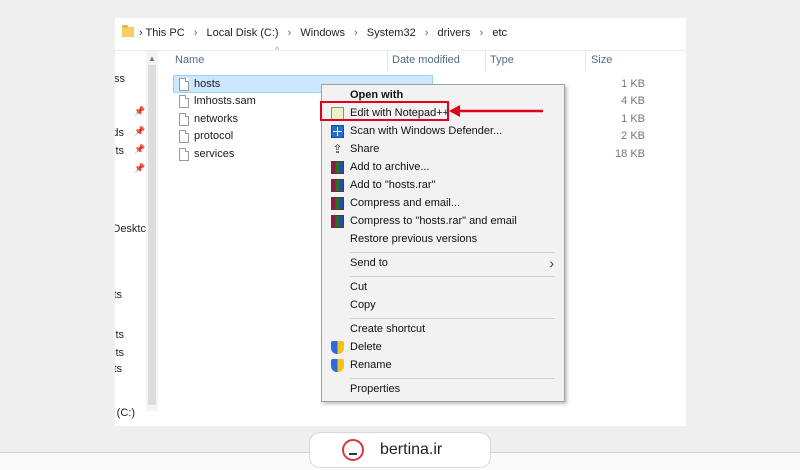 The image size is (800, 470). What do you see at coordinates (443, 389) in the screenshot?
I see `menu-item-properties: Properties` at bounding box center [443, 389].